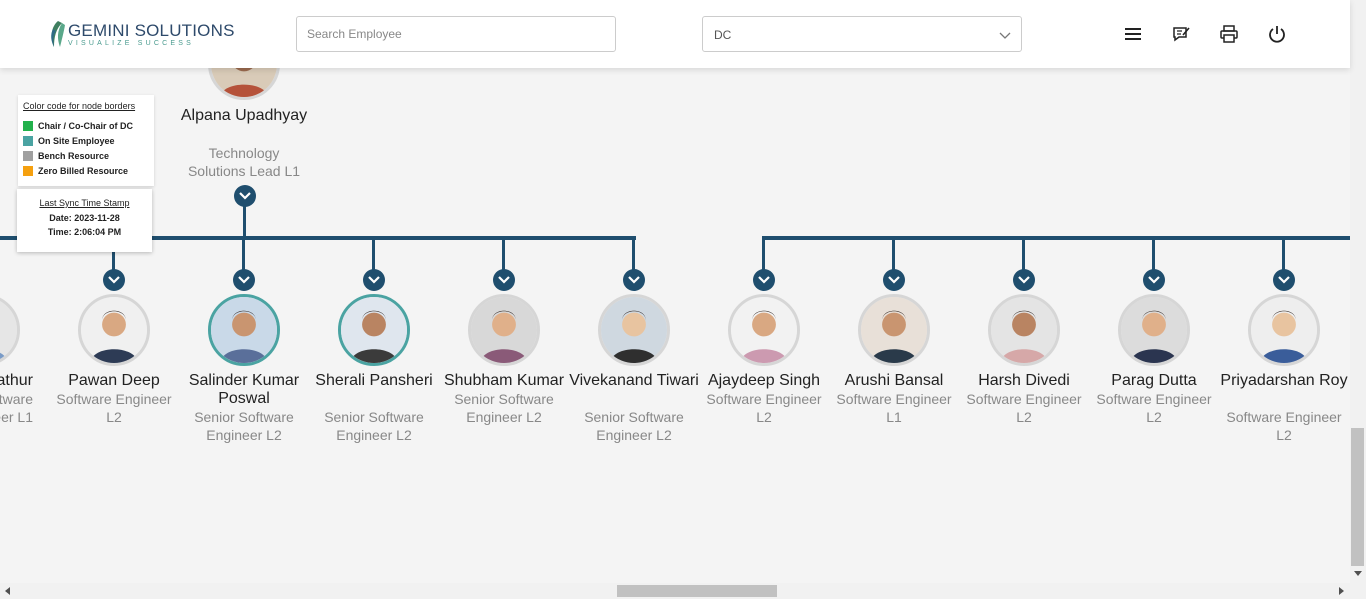 This screenshot has width=1366, height=599. I want to click on logo-title: GEMINI SOLUTIONS, so click(151, 30).